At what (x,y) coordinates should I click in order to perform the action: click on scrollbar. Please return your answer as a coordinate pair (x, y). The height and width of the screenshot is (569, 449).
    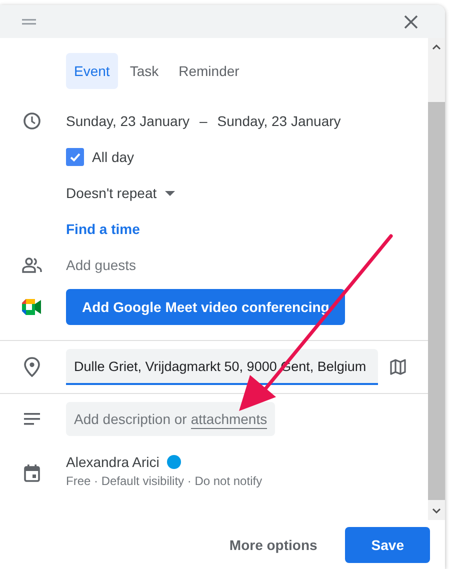
    Looking at the image, I should click on (436, 279).